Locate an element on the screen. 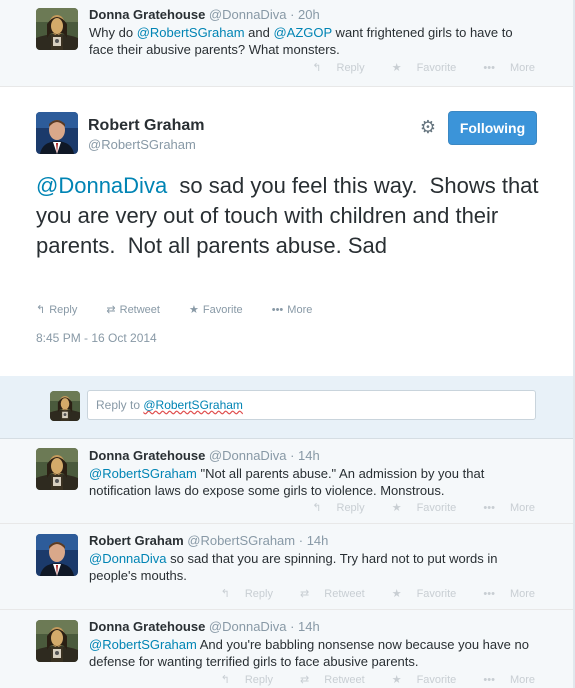 Image resolution: width=575 pixels, height=688 pixels. reply-box: Reply to @RobertSGraham is located at coordinates (286, 407).